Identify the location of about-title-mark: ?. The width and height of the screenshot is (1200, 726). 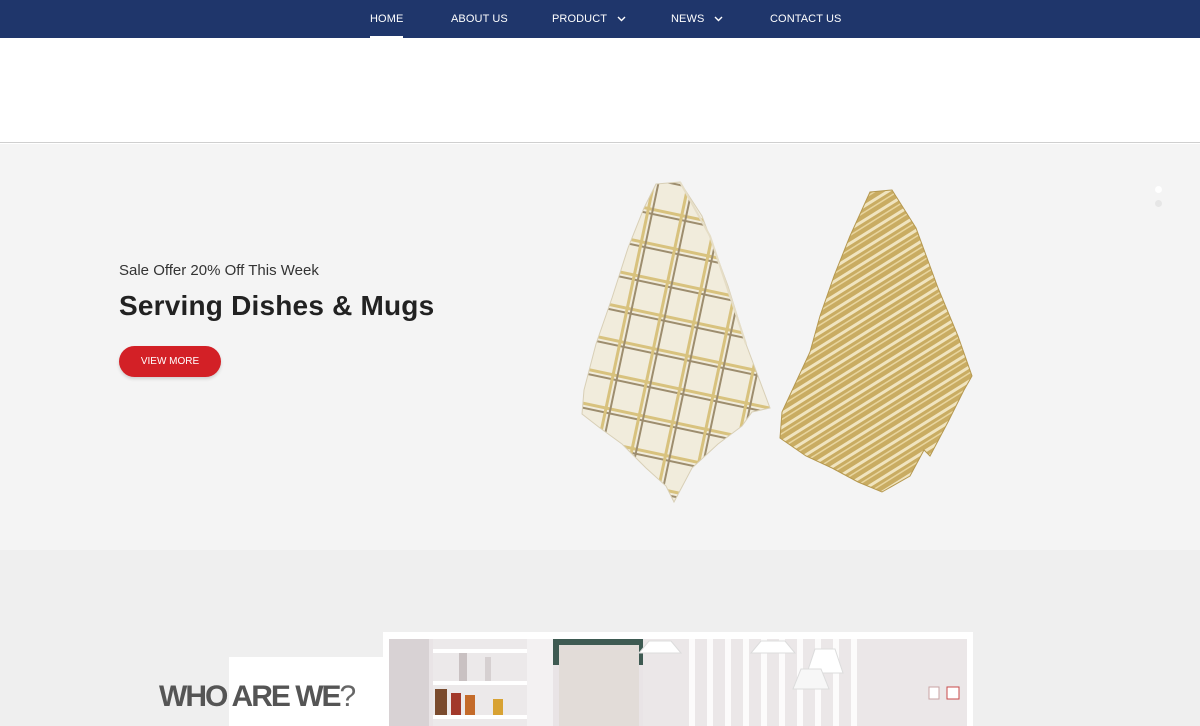
(348, 696).